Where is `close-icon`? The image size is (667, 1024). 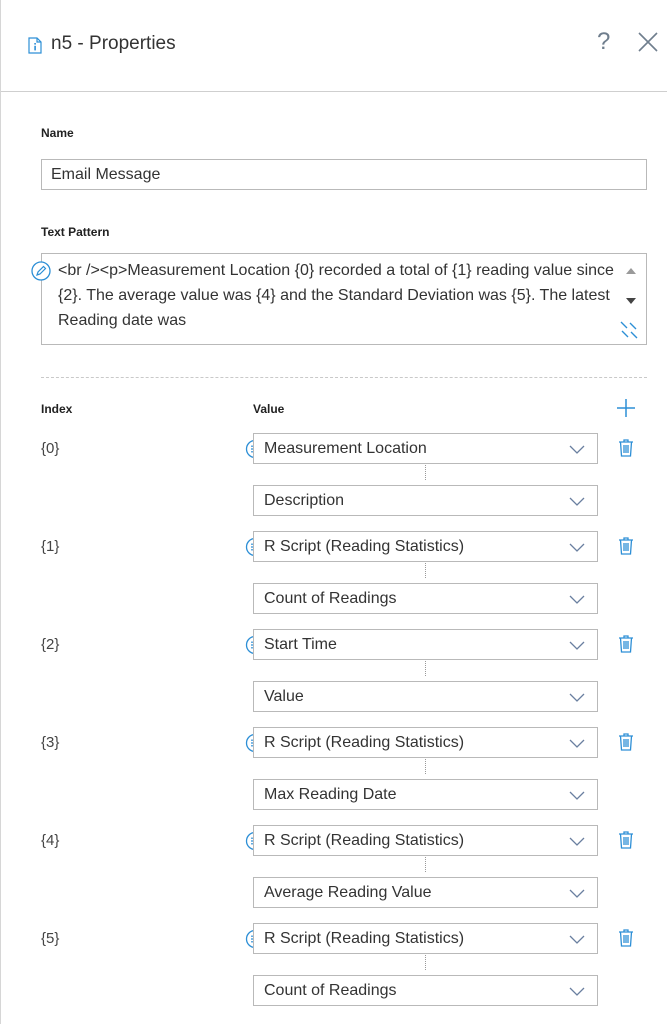 close-icon is located at coordinates (648, 42).